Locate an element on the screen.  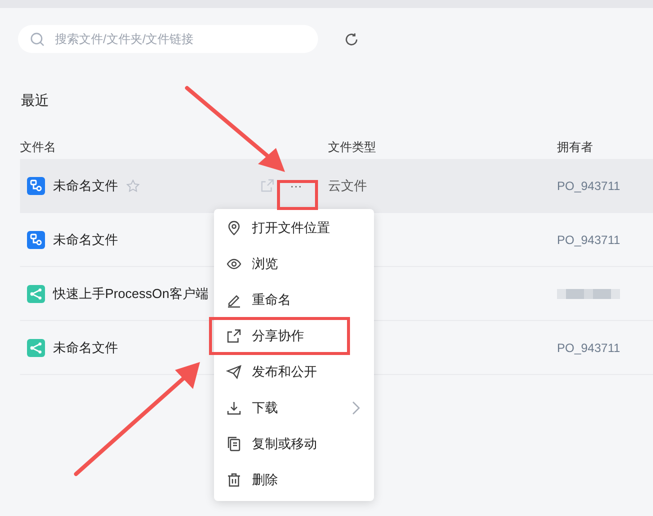
paper-plane-icon is located at coordinates (234, 372).